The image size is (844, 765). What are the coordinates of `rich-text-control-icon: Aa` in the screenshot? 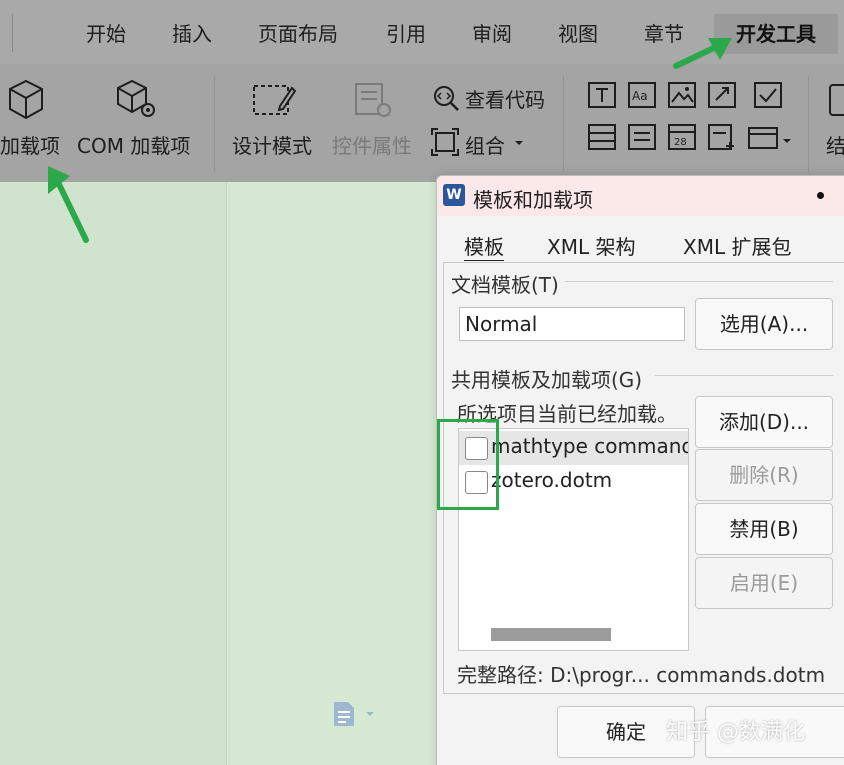 It's located at (642, 95).